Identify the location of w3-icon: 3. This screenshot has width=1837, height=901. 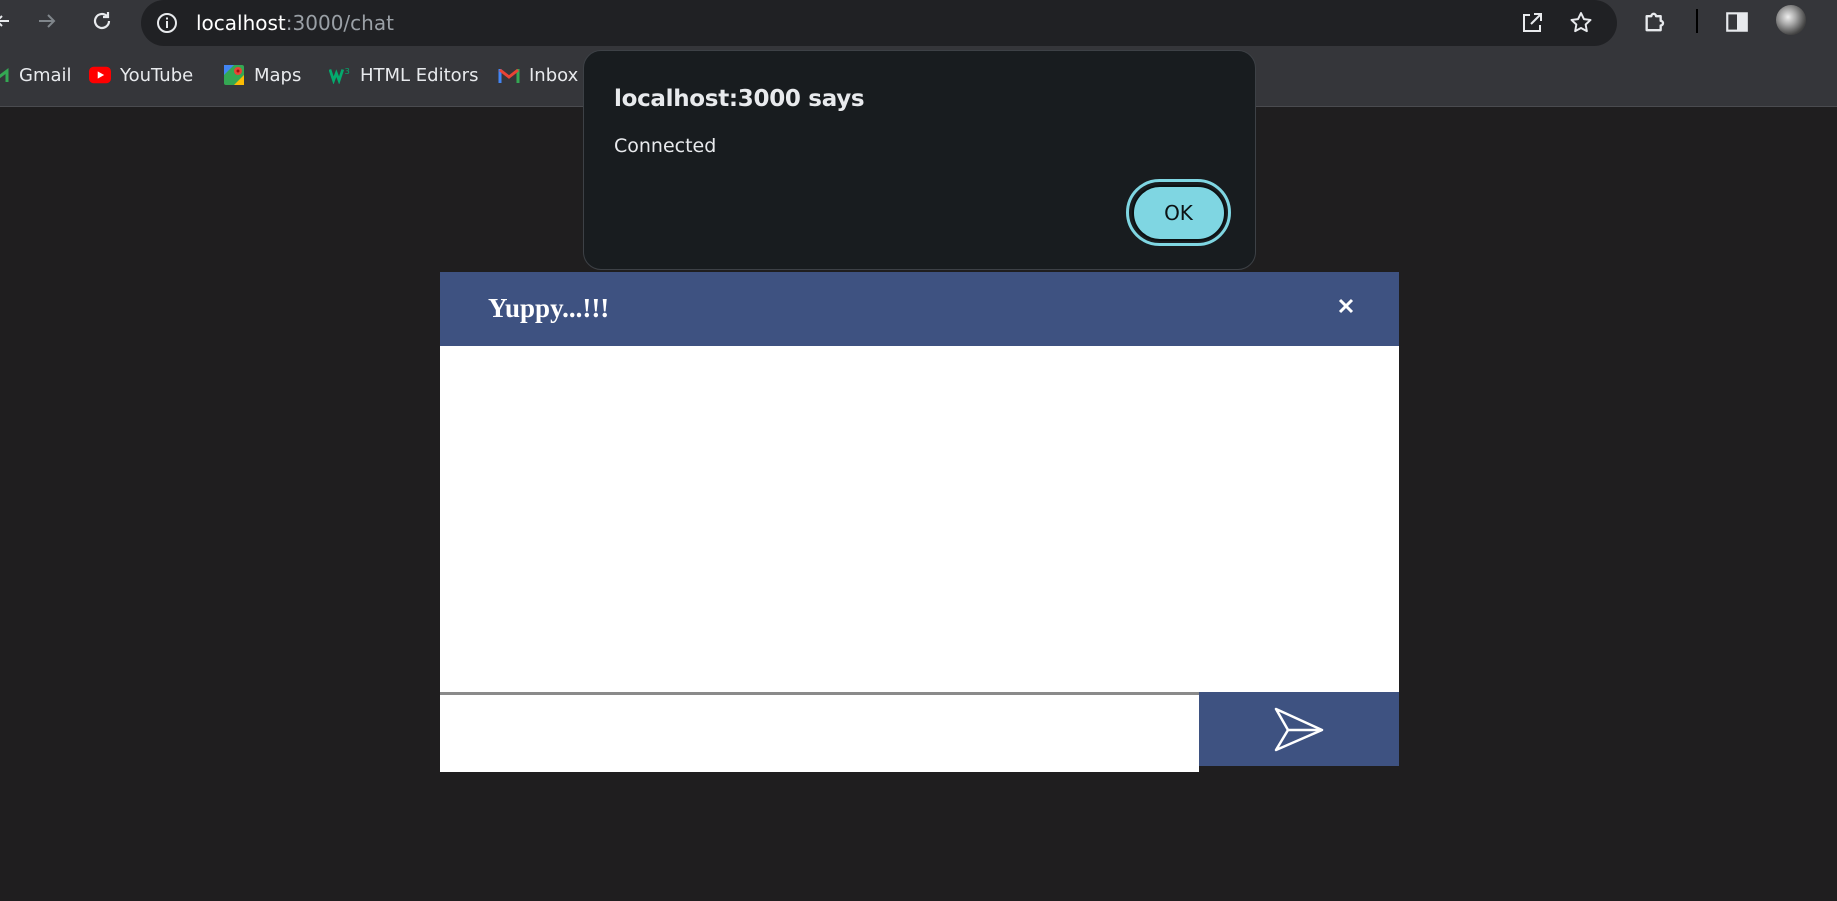
(340, 75).